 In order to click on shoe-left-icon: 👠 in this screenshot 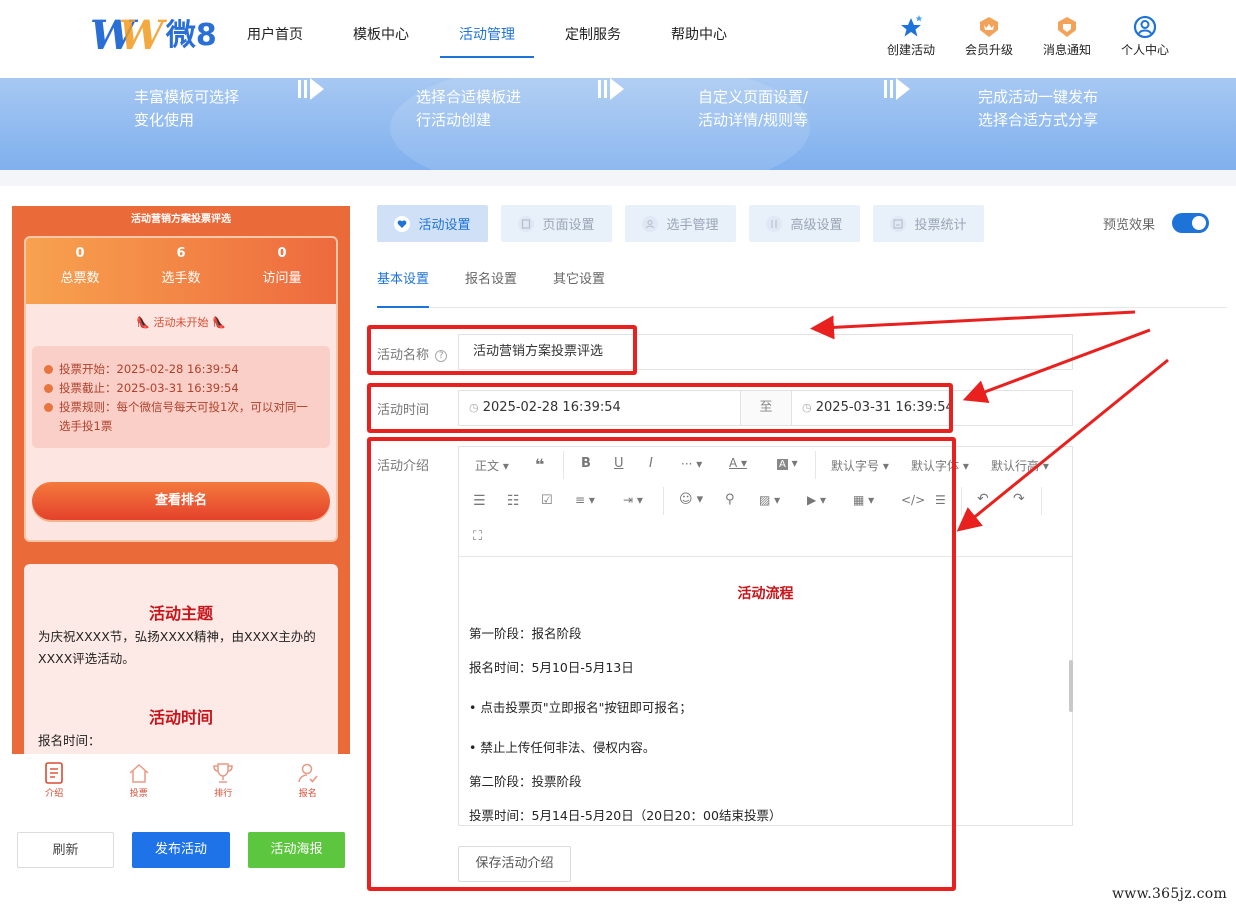, I will do `click(143, 322)`.